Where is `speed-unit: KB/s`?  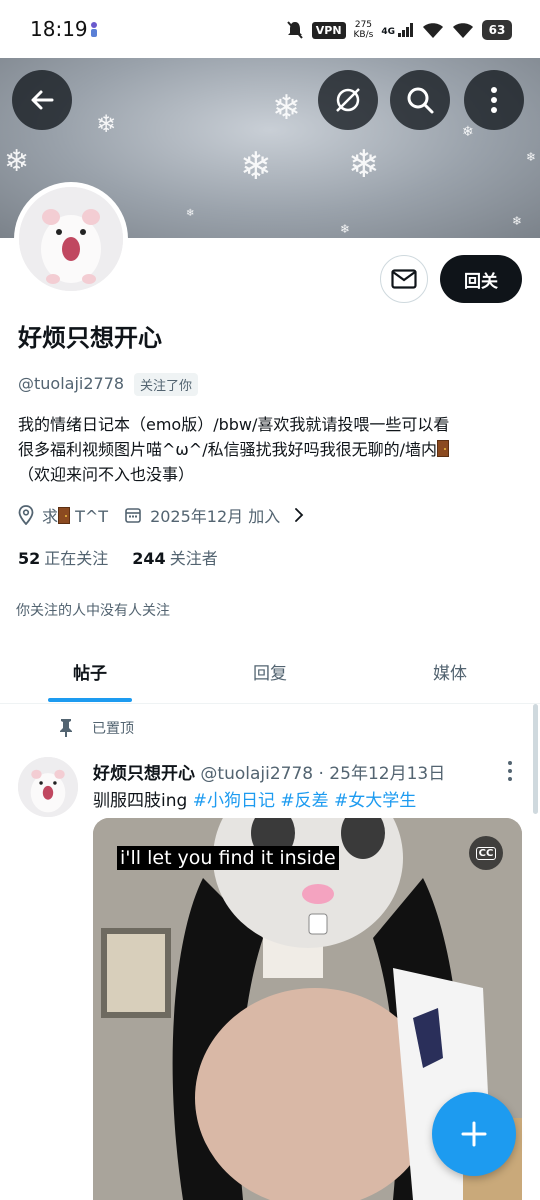
speed-unit: KB/s is located at coordinates (363, 35).